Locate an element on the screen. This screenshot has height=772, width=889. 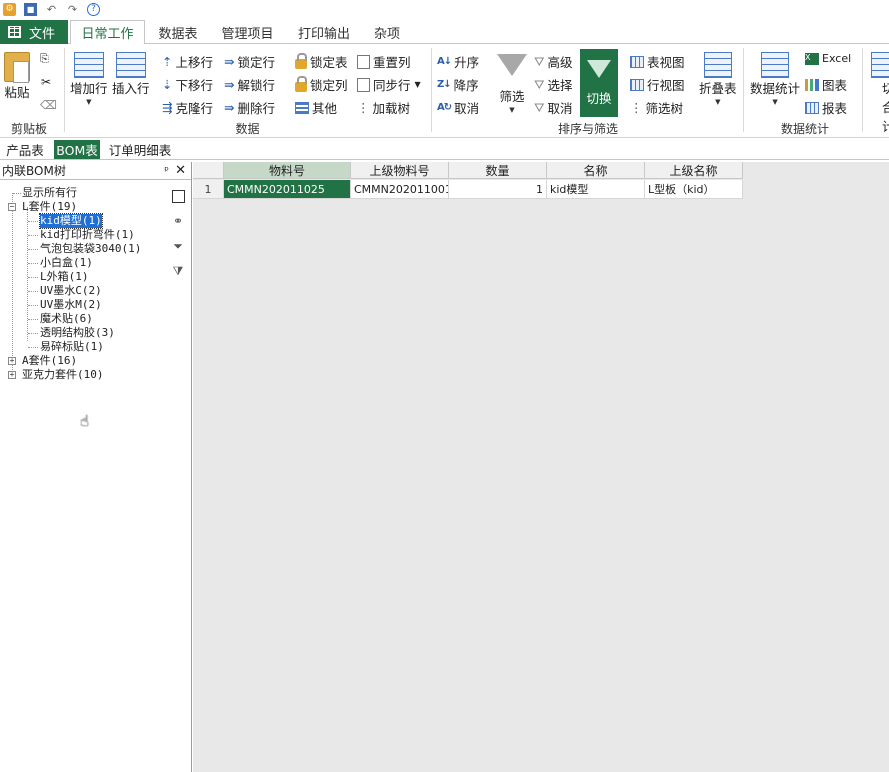
file-tab: 文件 is located at coordinates (34, 32).